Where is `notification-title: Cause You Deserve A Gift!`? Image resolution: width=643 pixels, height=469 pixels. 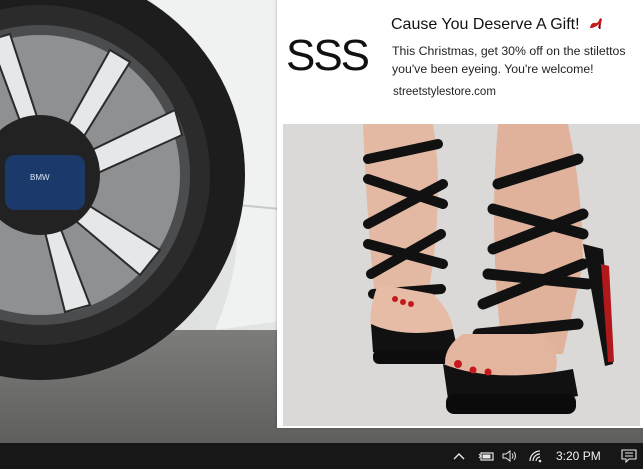
notification-title: Cause You Deserve A Gift! is located at coordinates (497, 25).